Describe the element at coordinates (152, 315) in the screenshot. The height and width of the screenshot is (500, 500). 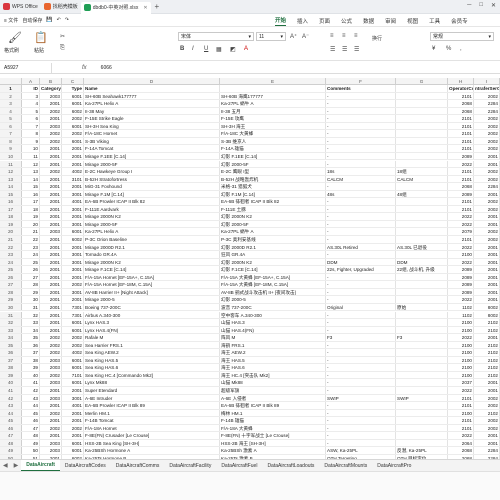
I see `table-cell: Airbus A.340-300` at that location.